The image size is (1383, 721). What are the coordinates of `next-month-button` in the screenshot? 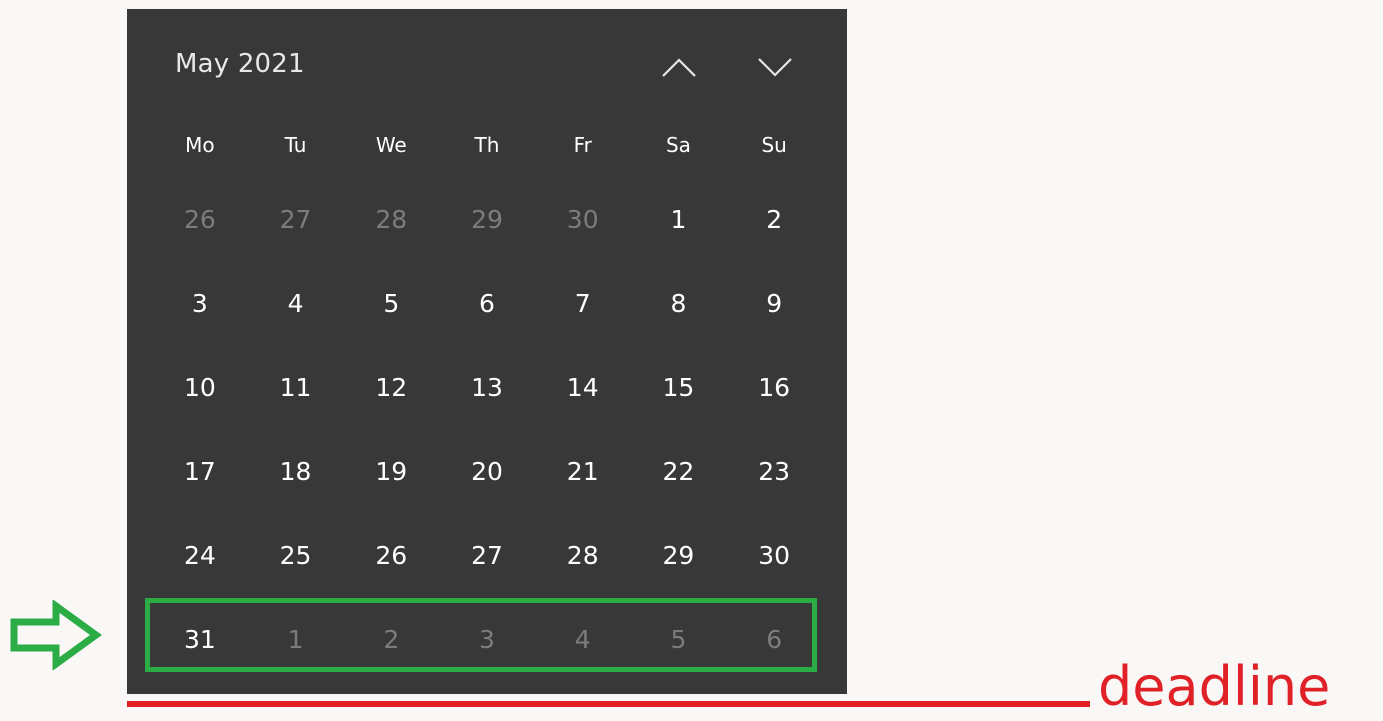 It's located at (775, 67).